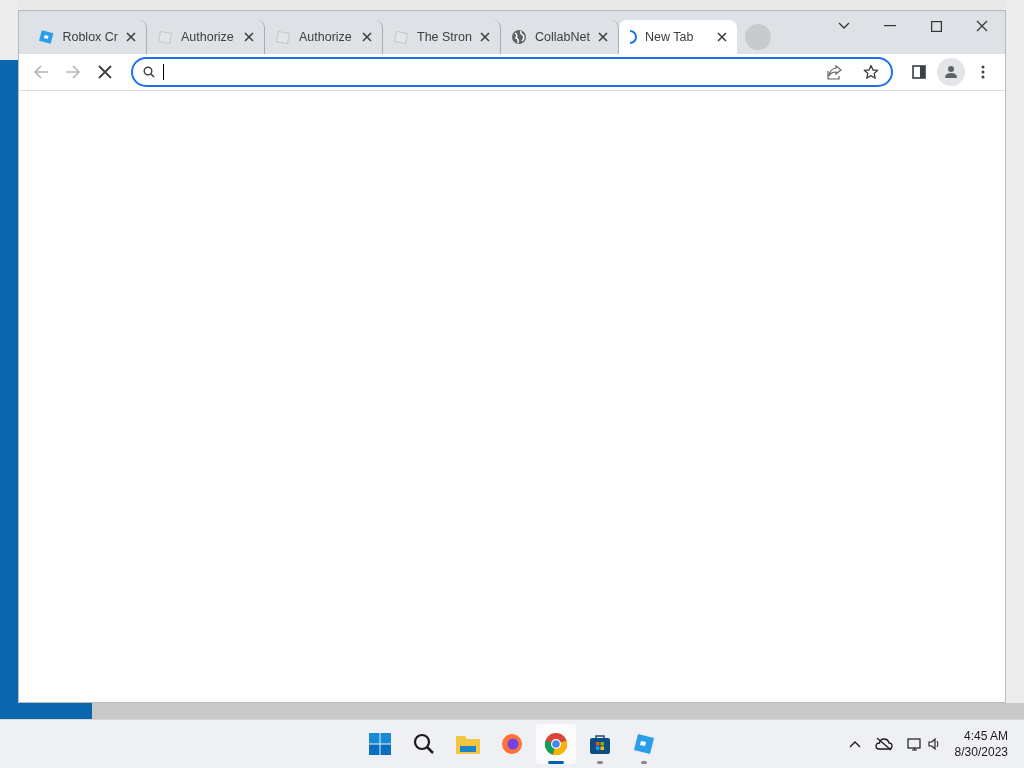 Image resolution: width=1024 pixels, height=768 pixels. I want to click on back-arrow-icon, so click(41, 72).